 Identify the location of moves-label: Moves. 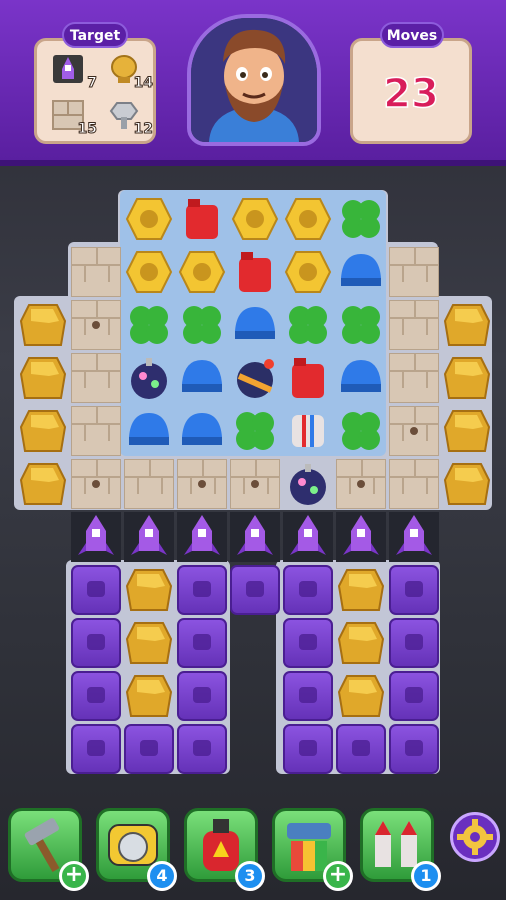
(412, 35).